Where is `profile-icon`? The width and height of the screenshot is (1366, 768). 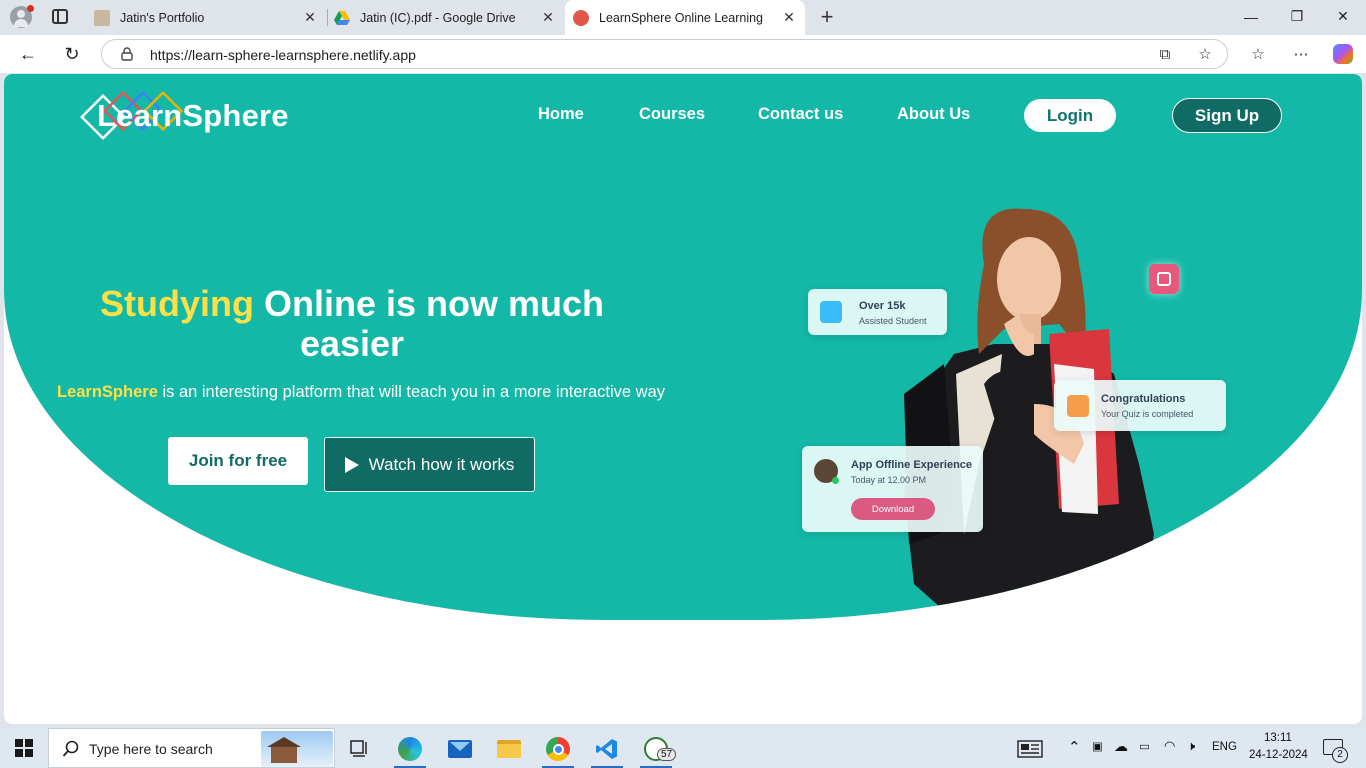 profile-icon is located at coordinates (22, 16).